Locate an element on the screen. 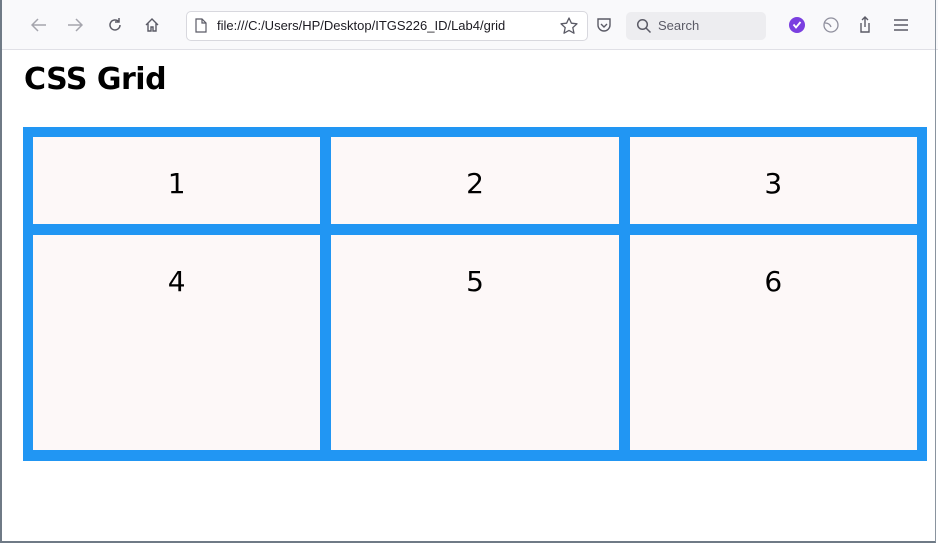  grid-item-1: 1 is located at coordinates (177, 180).